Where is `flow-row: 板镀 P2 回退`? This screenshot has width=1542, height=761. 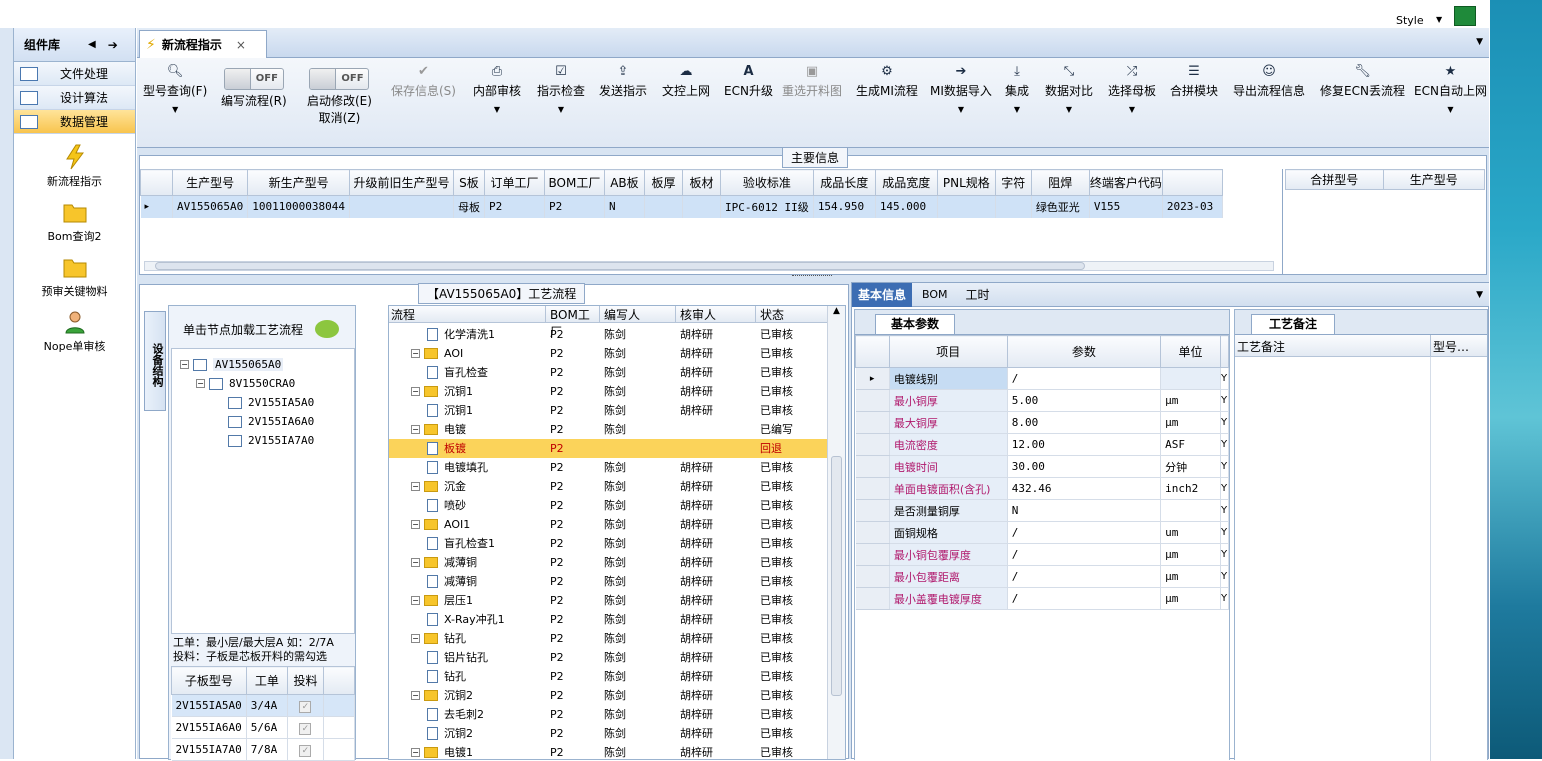 flow-row: 板镀 P2 回退 is located at coordinates (617, 448).